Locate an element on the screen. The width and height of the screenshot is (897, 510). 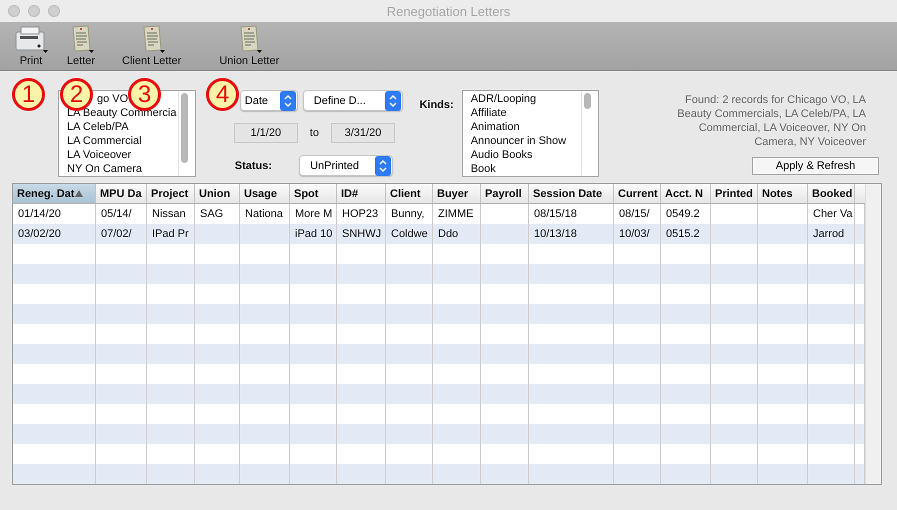
toolbar-button: Print is located at coordinates (31, 47).